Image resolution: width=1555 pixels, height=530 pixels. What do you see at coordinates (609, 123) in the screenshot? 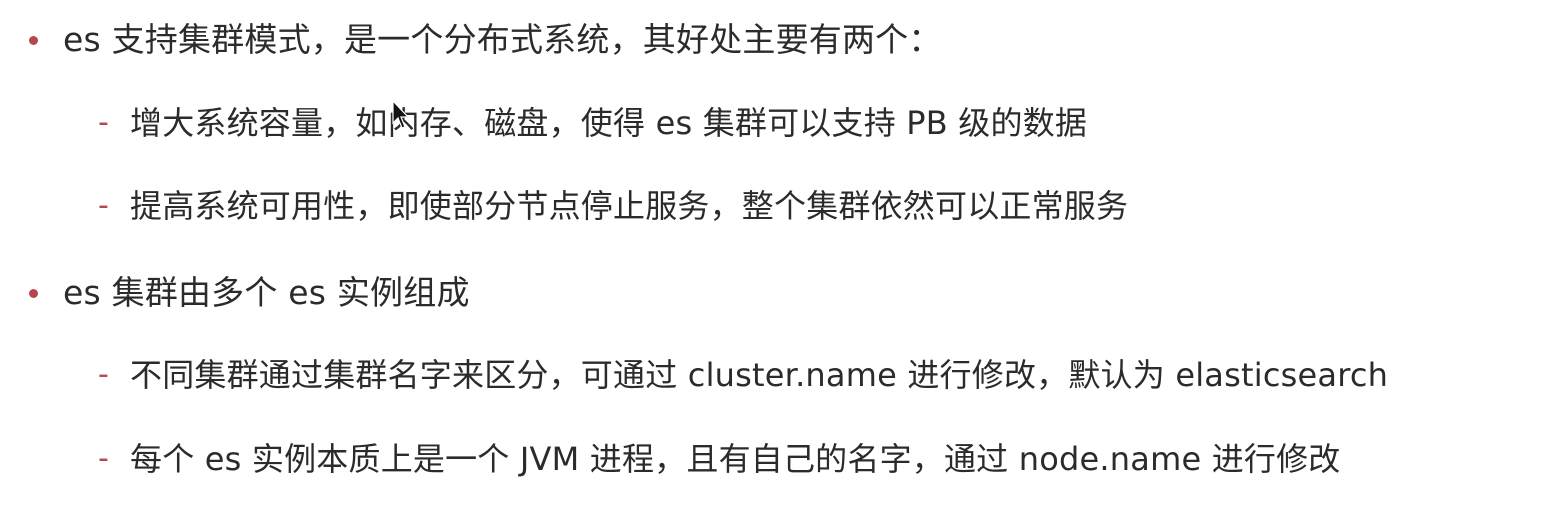
I see `sub-bullet-text: 增大系统容量，如内存、磁盘，使得 es 集群可以支持 PB 级的数据` at bounding box center [609, 123].